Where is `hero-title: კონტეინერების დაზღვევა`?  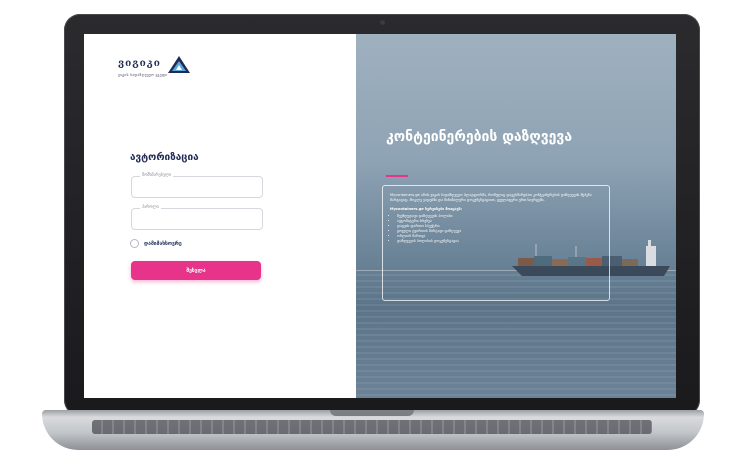
hero-title: კონტეინერების დაზღვევა is located at coordinates (479, 137).